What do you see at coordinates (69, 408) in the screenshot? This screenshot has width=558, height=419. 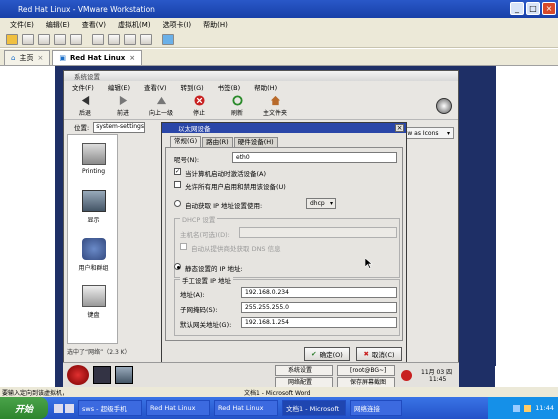 I see `desktop-icon` at bounding box center [69, 408].